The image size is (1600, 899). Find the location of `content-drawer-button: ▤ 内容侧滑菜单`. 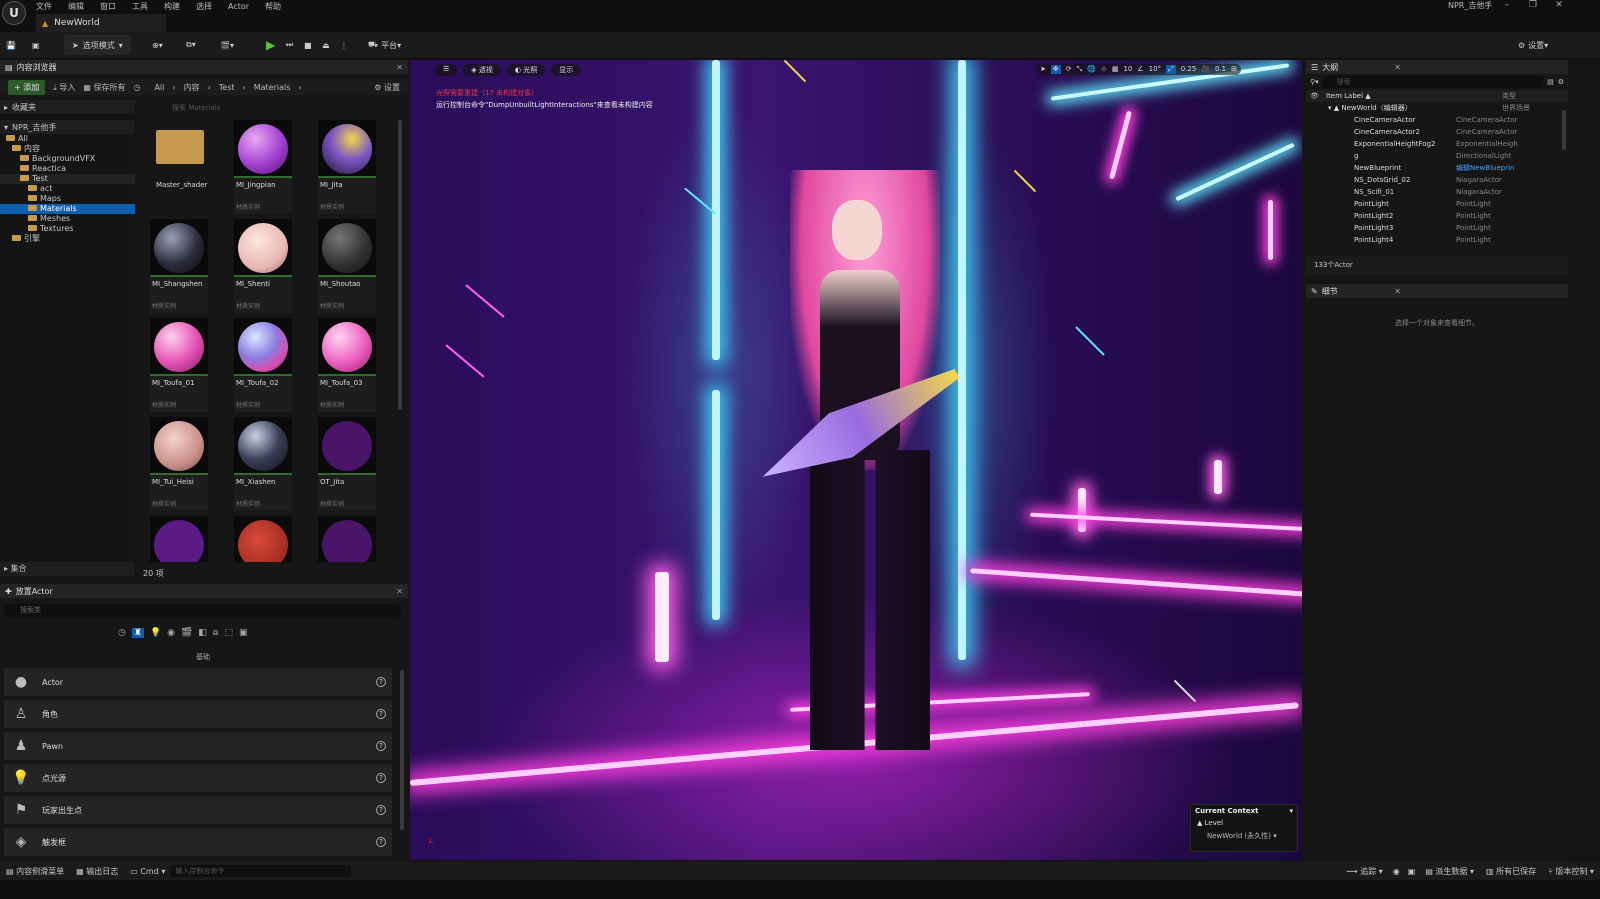

content-drawer-button: ▤ 内容侧滑菜单 is located at coordinates (35, 871).